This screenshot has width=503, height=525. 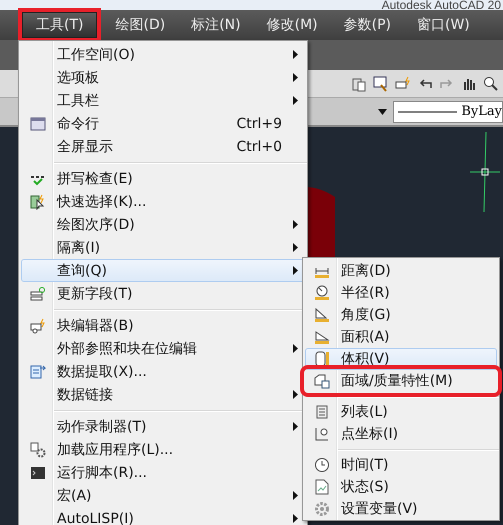 What do you see at coordinates (163, 178) in the screenshot?
I see `menu-item: 拼写检查(E)` at bounding box center [163, 178].